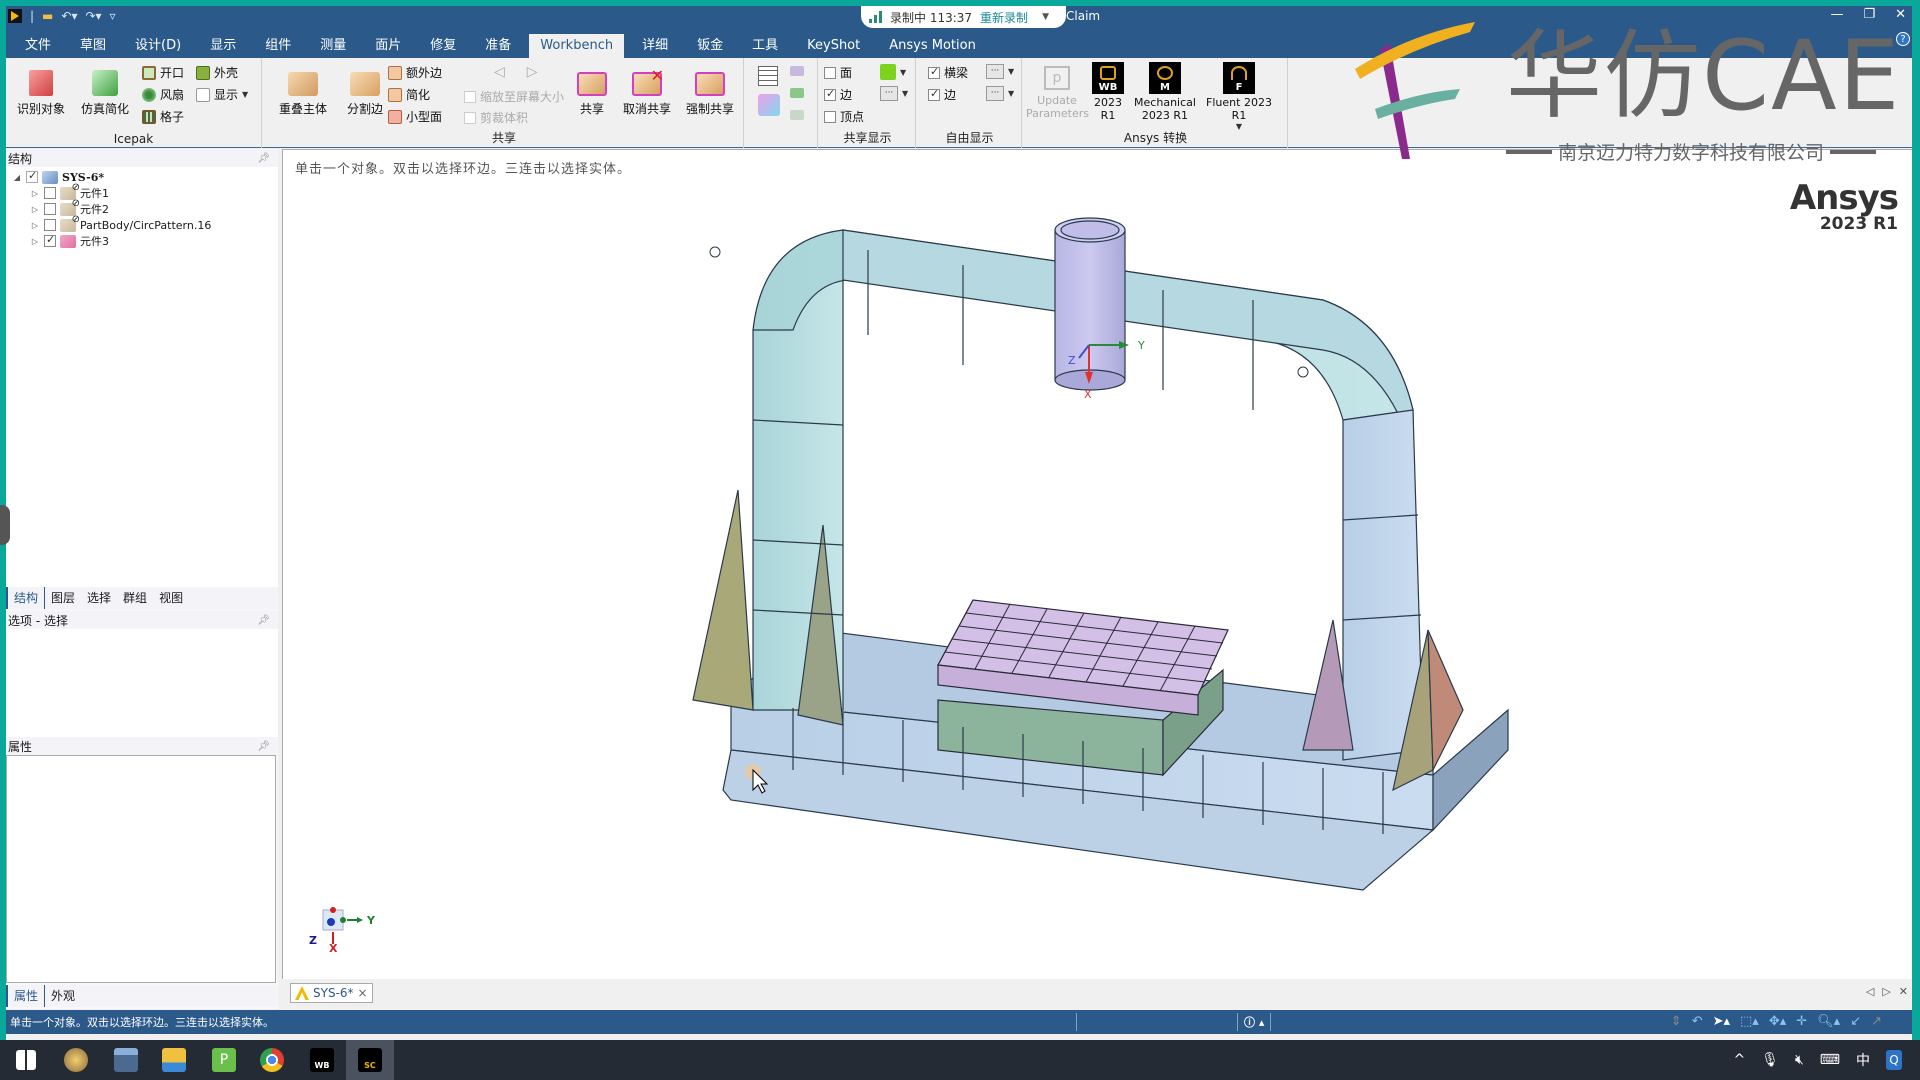 The image size is (1920, 1080). Describe the element at coordinates (655, 46) in the screenshot. I see `tab-detail: 详细` at that location.